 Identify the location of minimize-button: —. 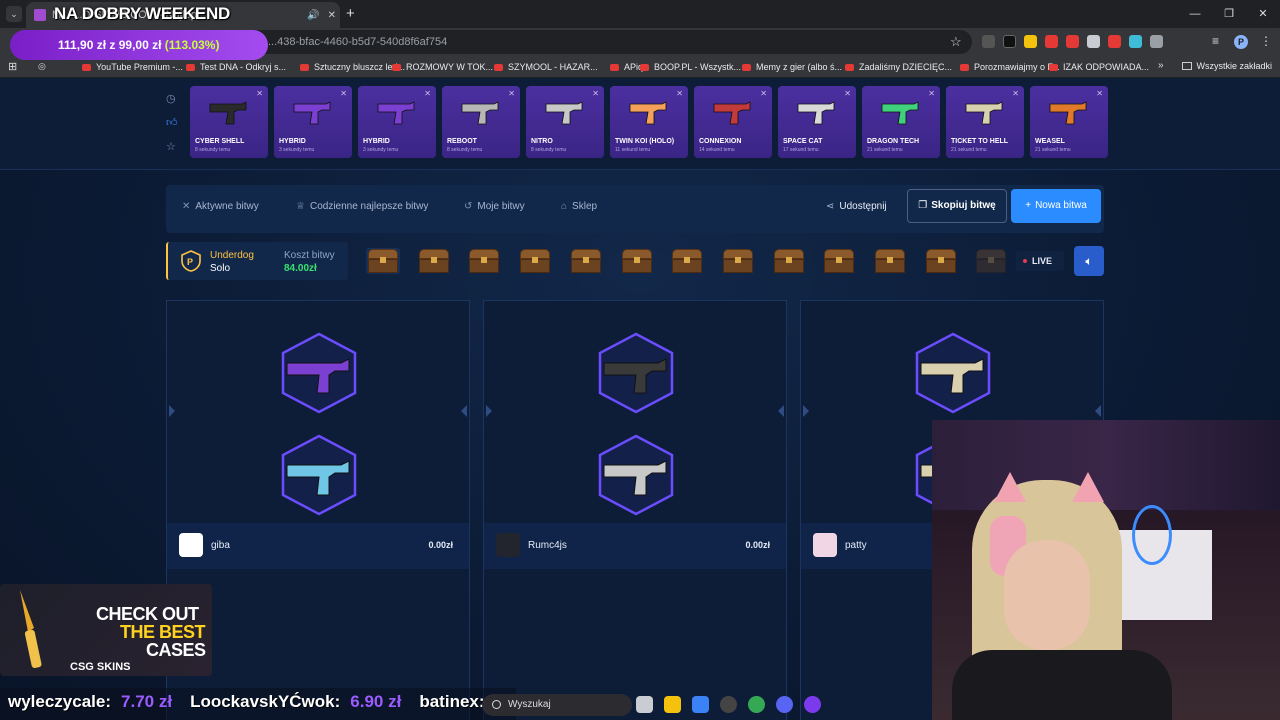
(1195, 14).